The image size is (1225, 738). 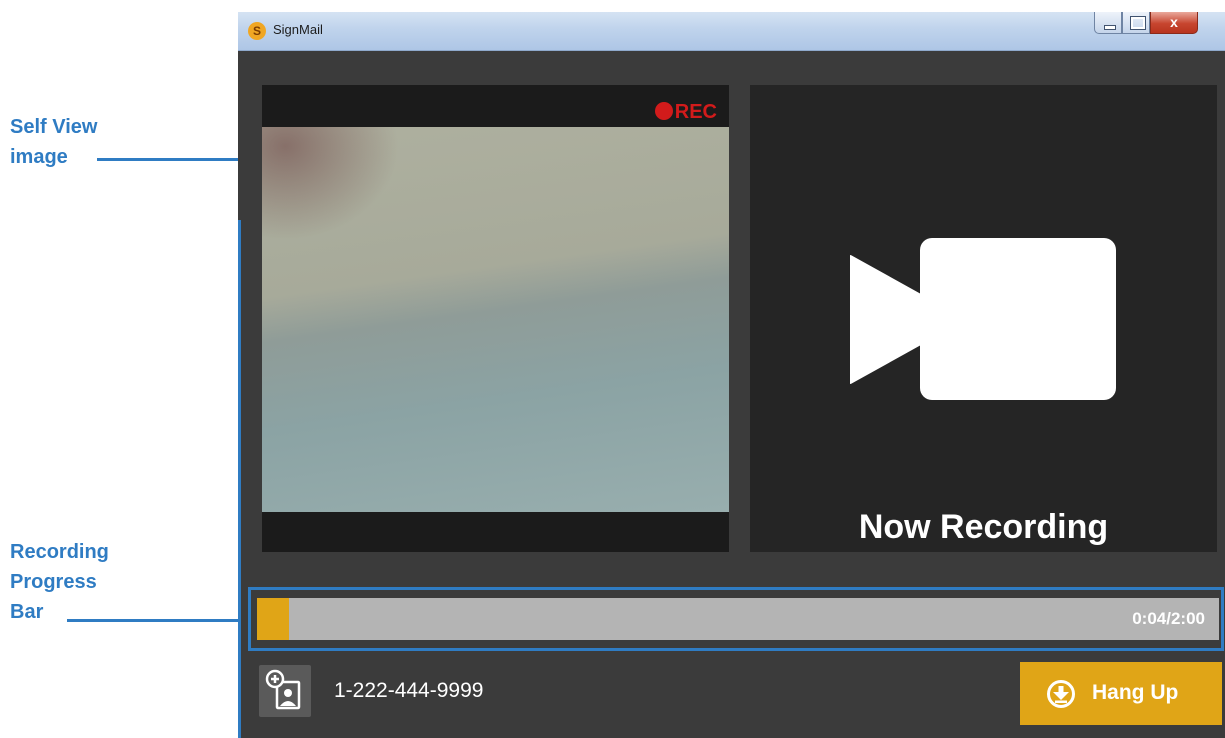 I want to click on add-contact-icon, so click(x=283, y=689).